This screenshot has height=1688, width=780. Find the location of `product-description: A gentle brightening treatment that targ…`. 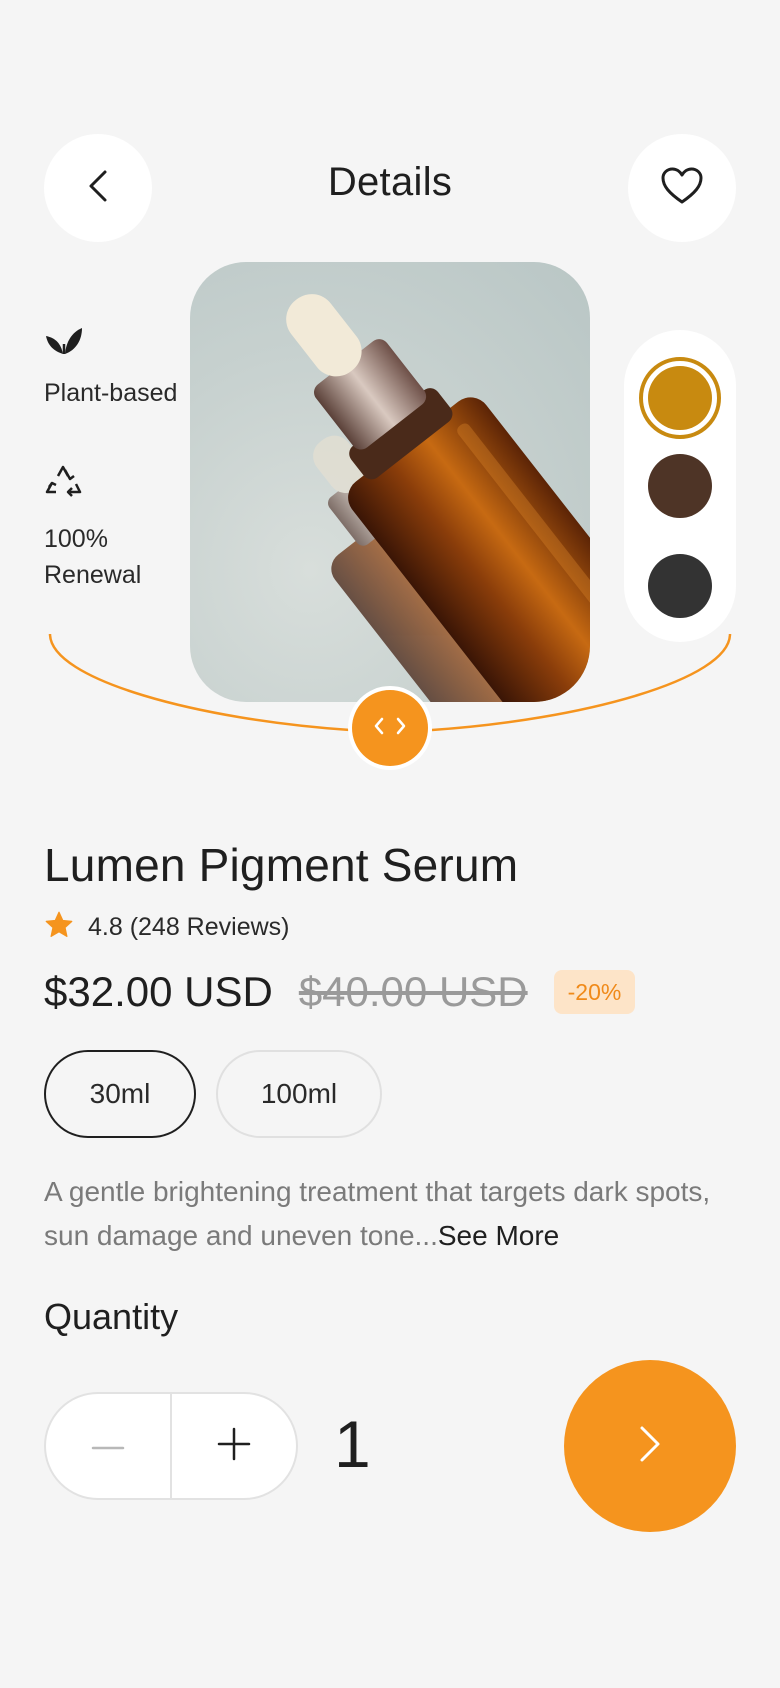

product-description: A gentle brightening treatment that targ… is located at coordinates (394, 1214).